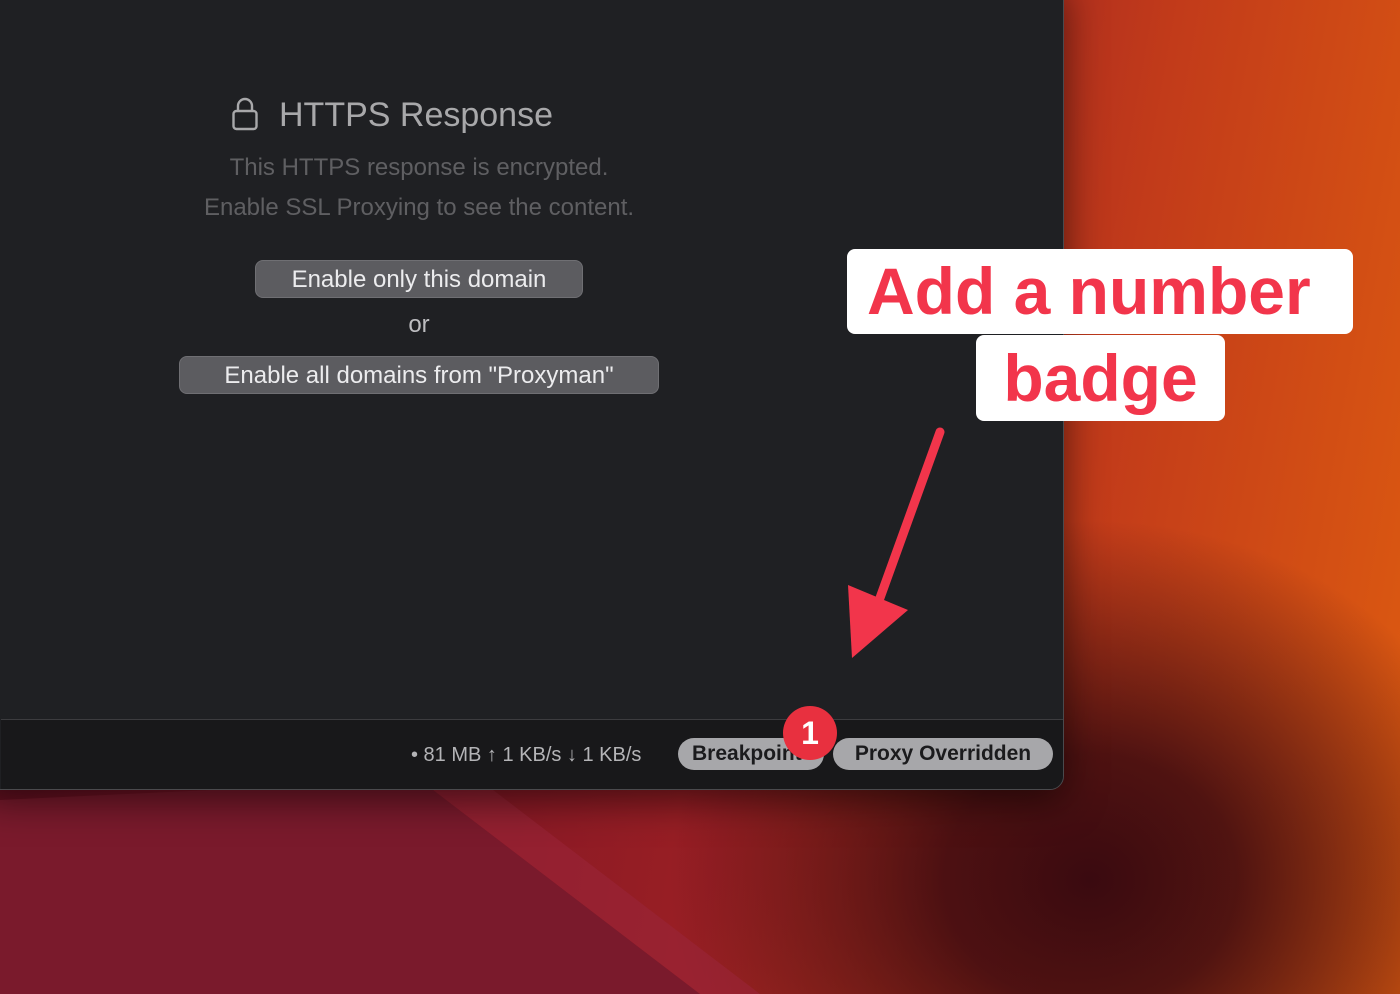  Describe the element at coordinates (245, 114) in the screenshot. I see `lock-icon` at that location.